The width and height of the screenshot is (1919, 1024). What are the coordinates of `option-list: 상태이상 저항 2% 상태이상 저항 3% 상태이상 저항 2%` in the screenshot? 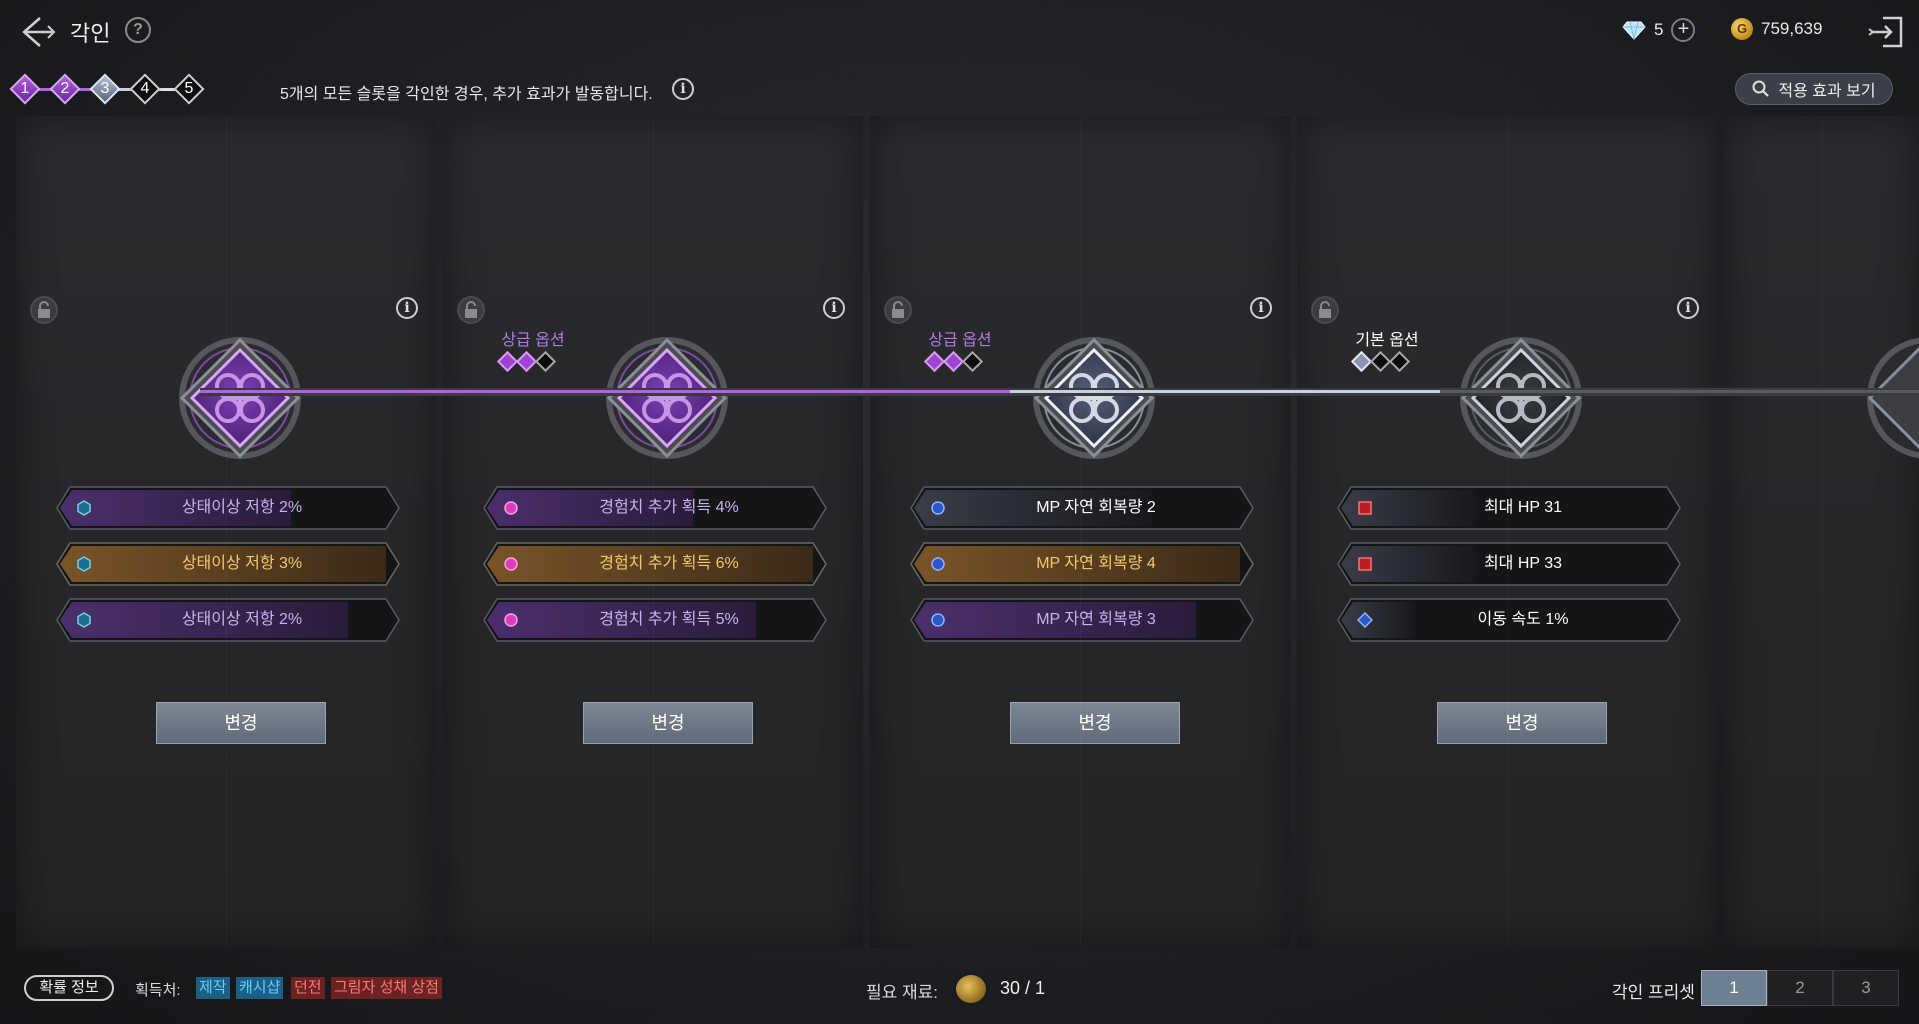 It's located at (228, 570).